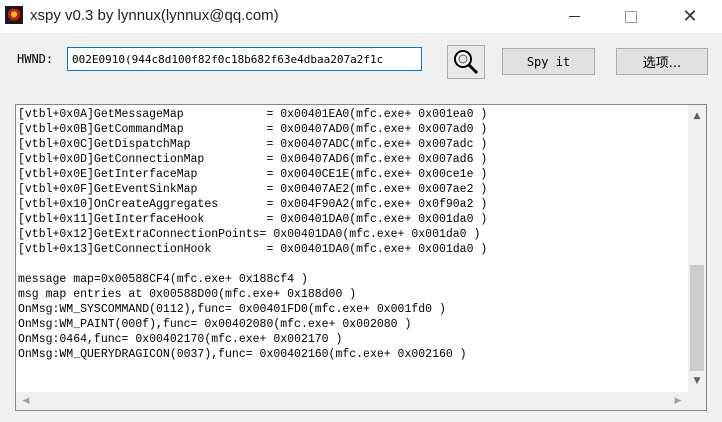 This screenshot has height=422, width=722. I want to click on scrollbar-corner, so click(697, 401).